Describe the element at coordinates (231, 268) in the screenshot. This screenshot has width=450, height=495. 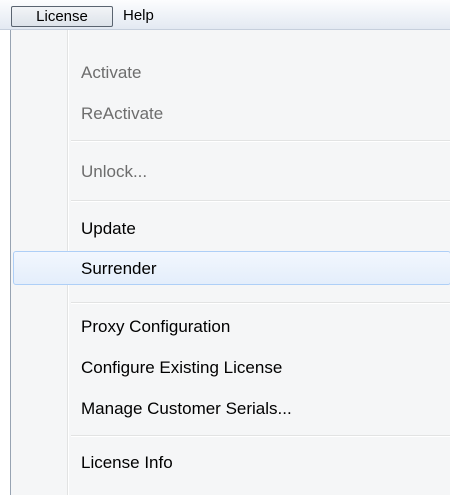
I see `menu-item-surrender: Surrender` at that location.